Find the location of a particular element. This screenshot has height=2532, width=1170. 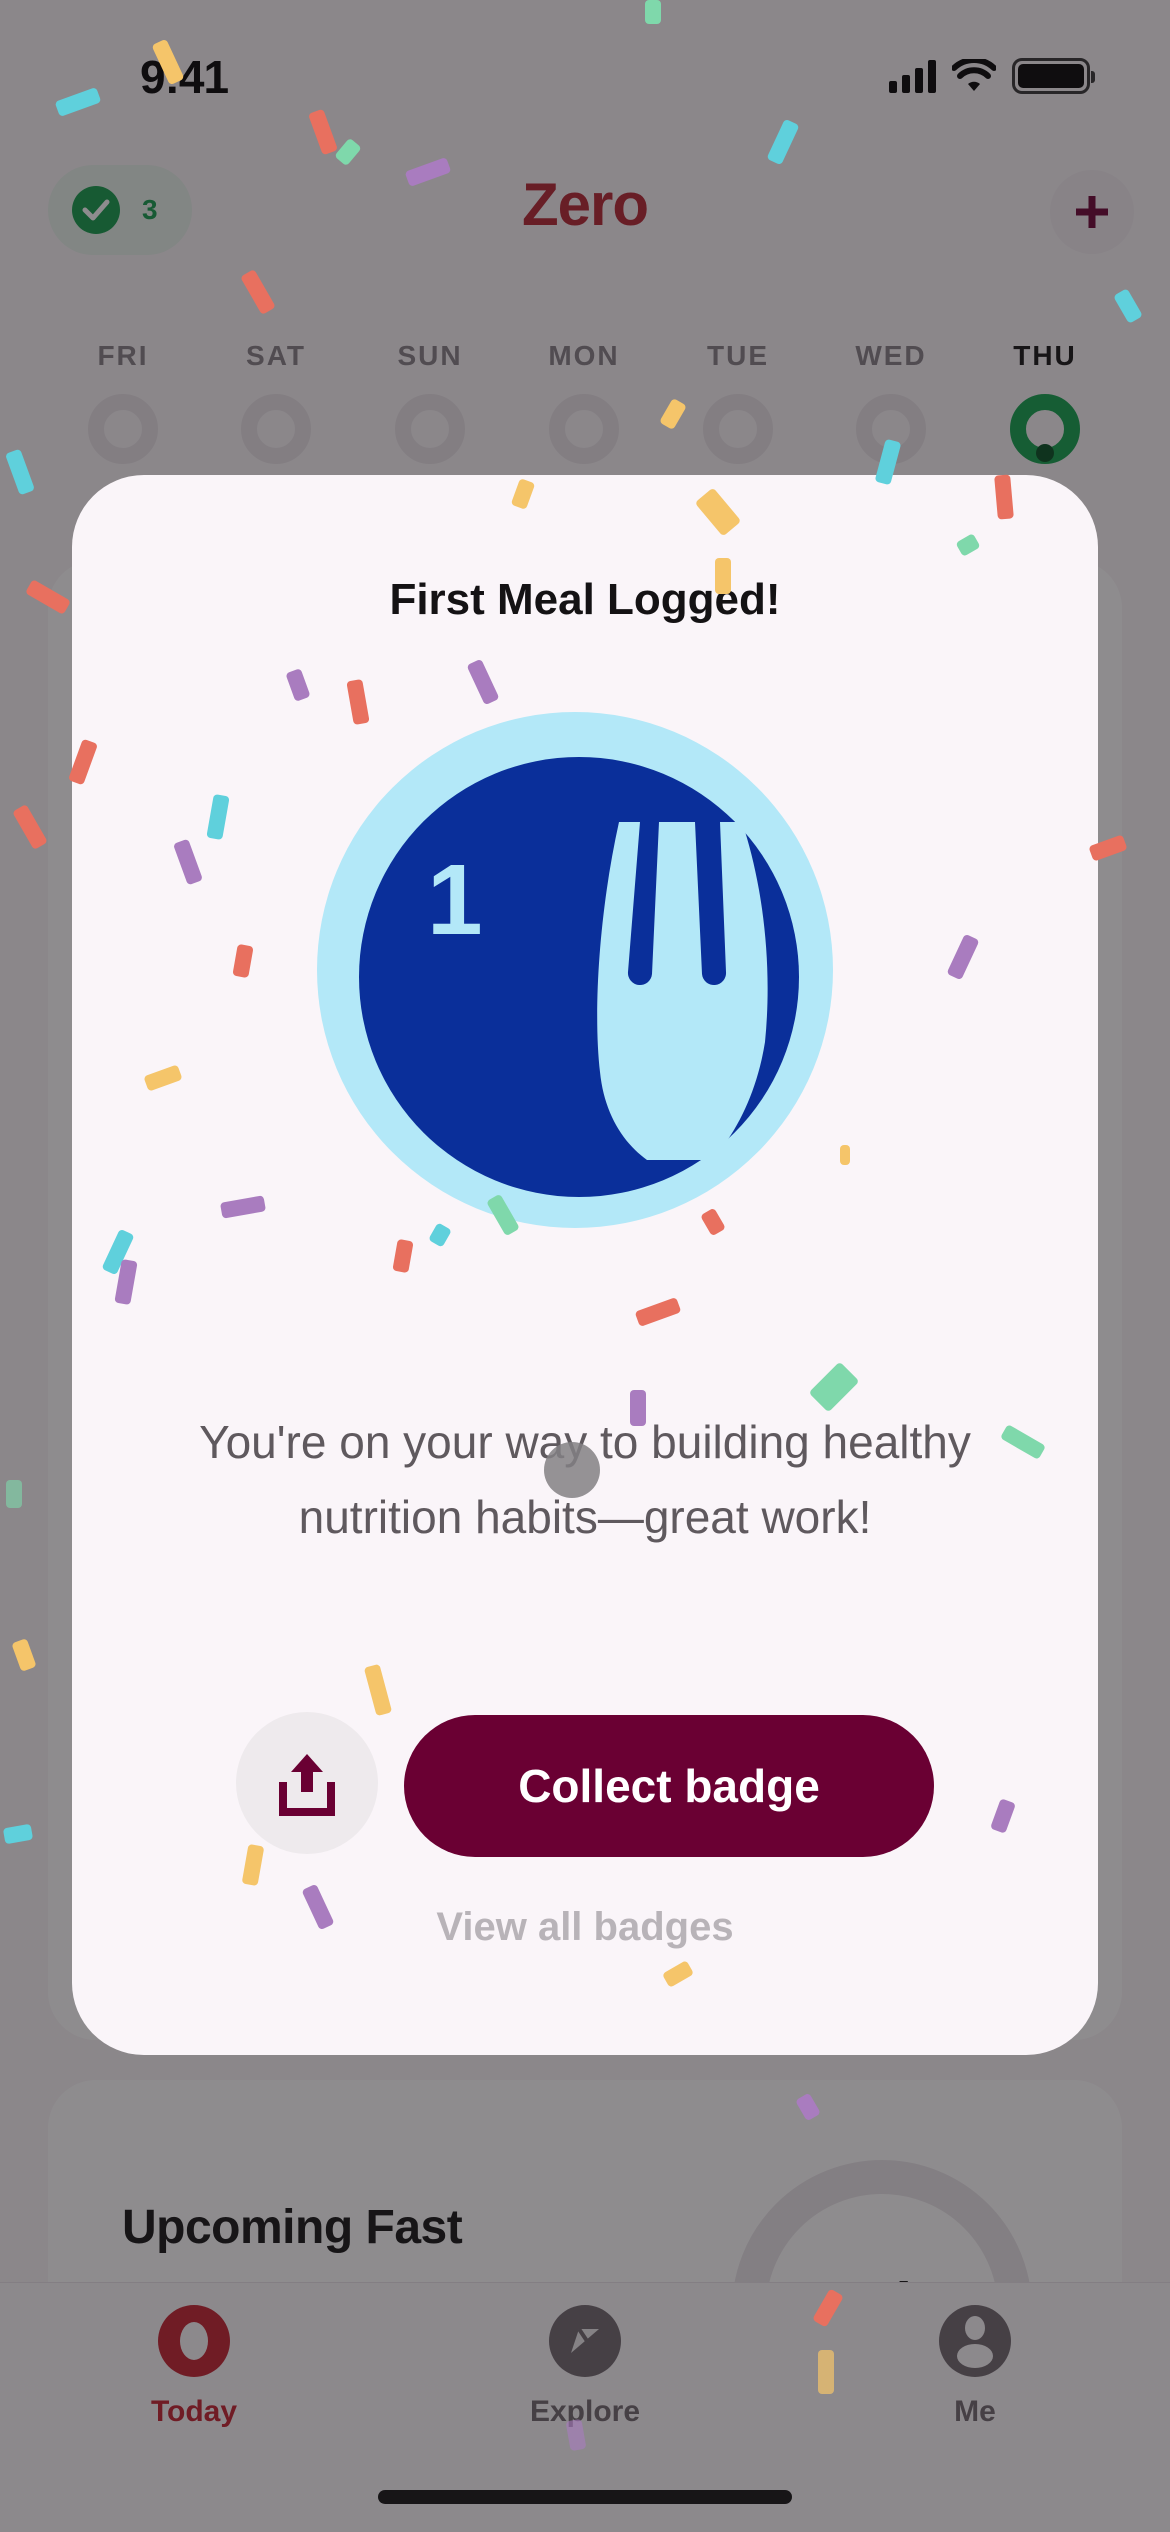

share-icon is located at coordinates (307, 1785).